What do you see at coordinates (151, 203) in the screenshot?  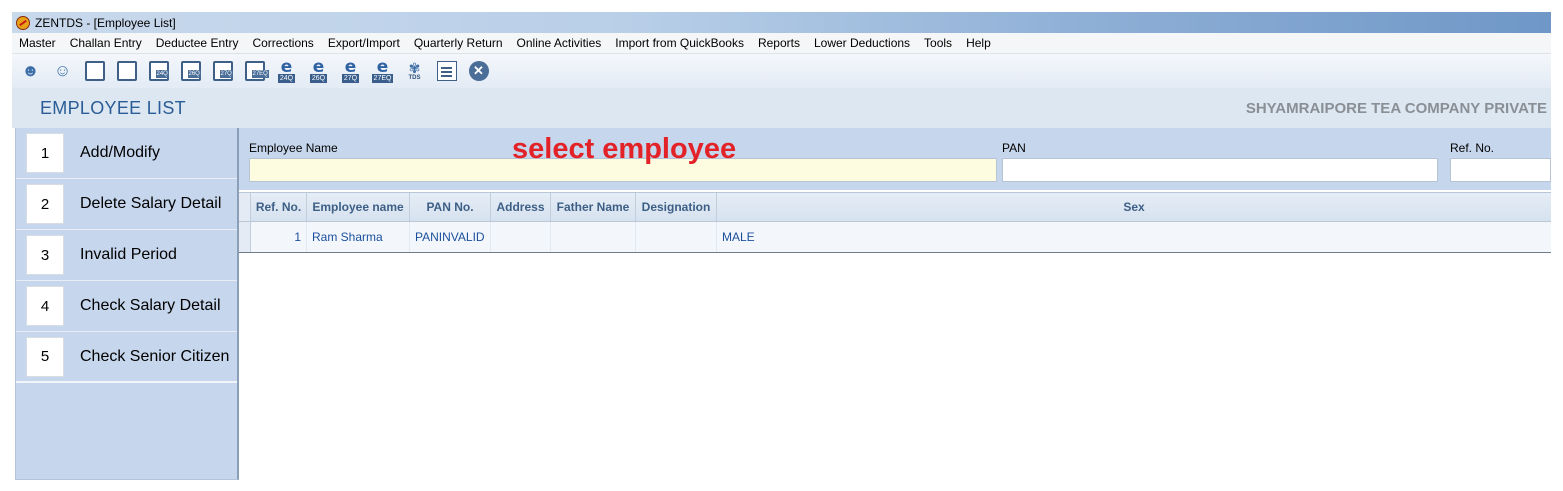 I see `sidebar-item-label: Delete Salary Detail` at bounding box center [151, 203].